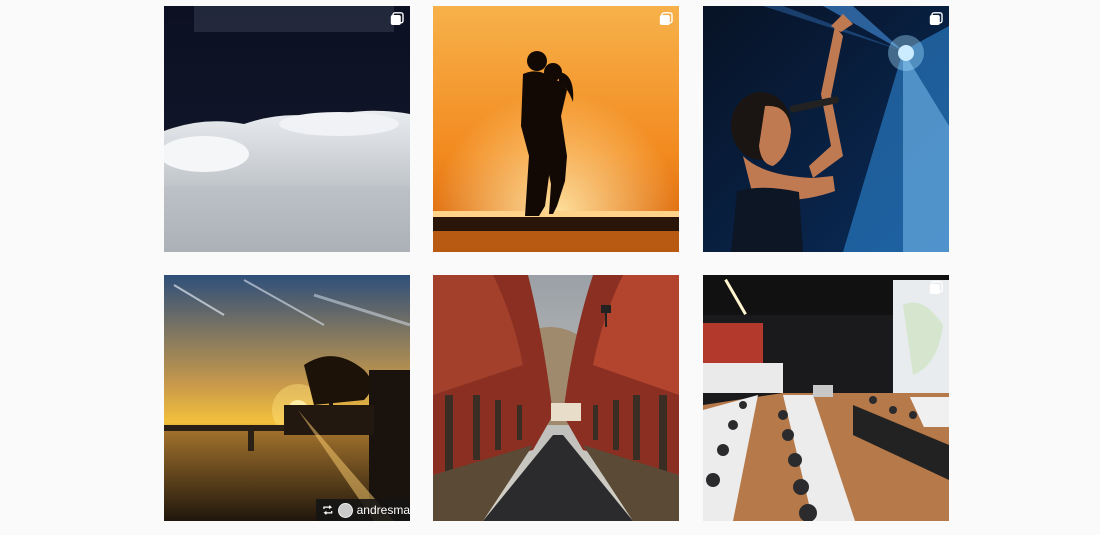  What do you see at coordinates (383, 510) in the screenshot?
I see `repost-username: andresma` at bounding box center [383, 510].